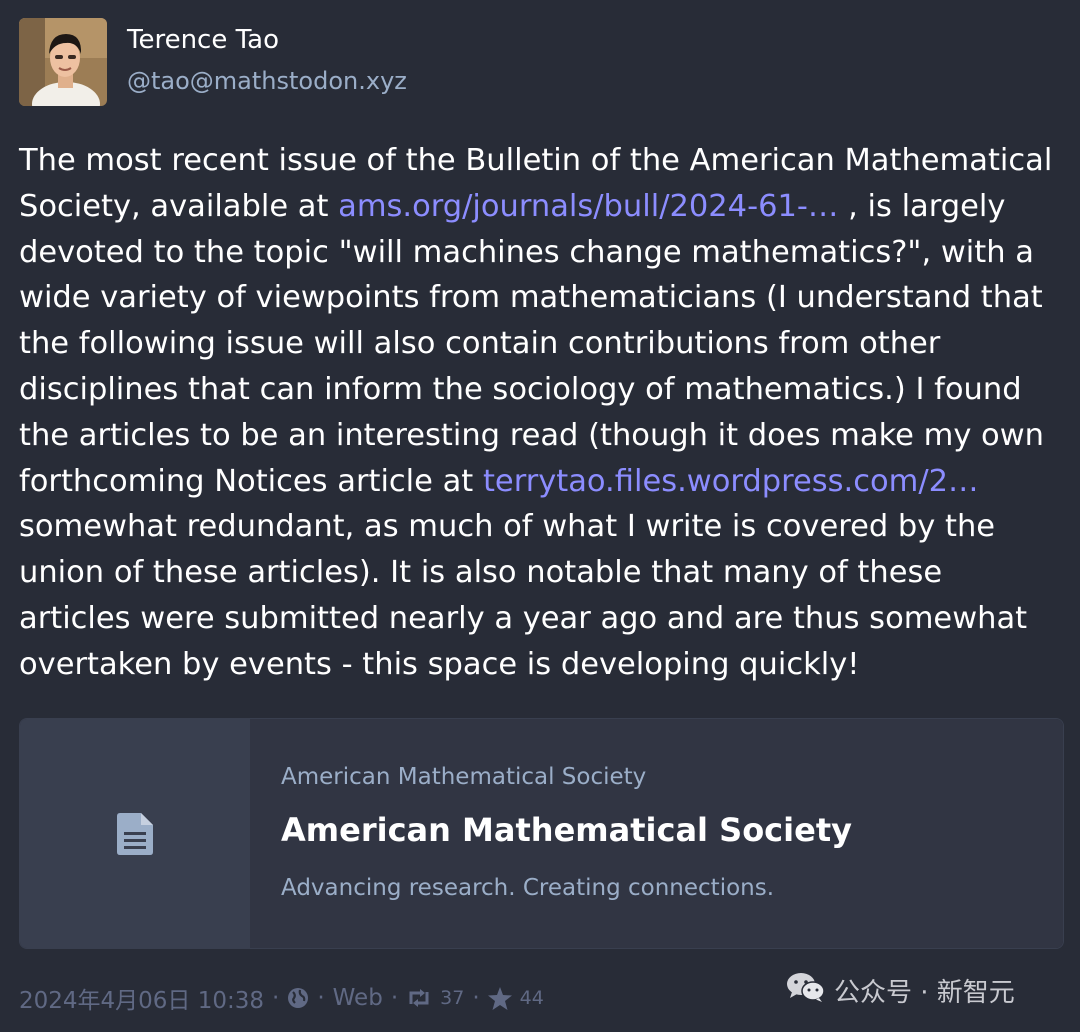 The height and width of the screenshot is (1032, 1080). Describe the element at coordinates (203, 40) in the screenshot. I see `display-name: Terence Tao` at that location.